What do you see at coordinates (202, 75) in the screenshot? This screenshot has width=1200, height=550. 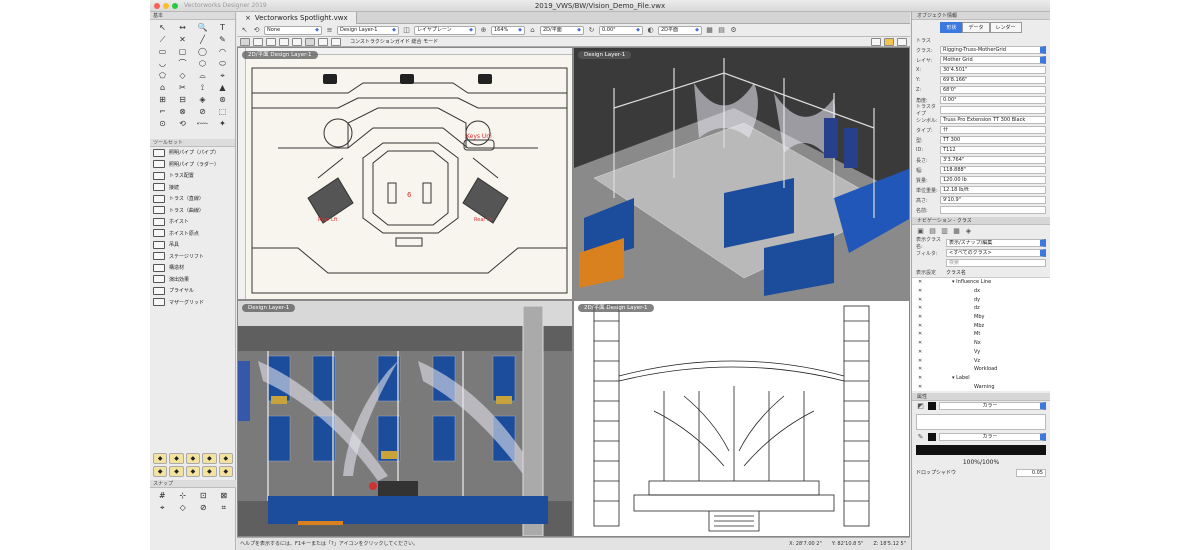 I see `tool-18-icon: ⌓` at bounding box center [202, 75].